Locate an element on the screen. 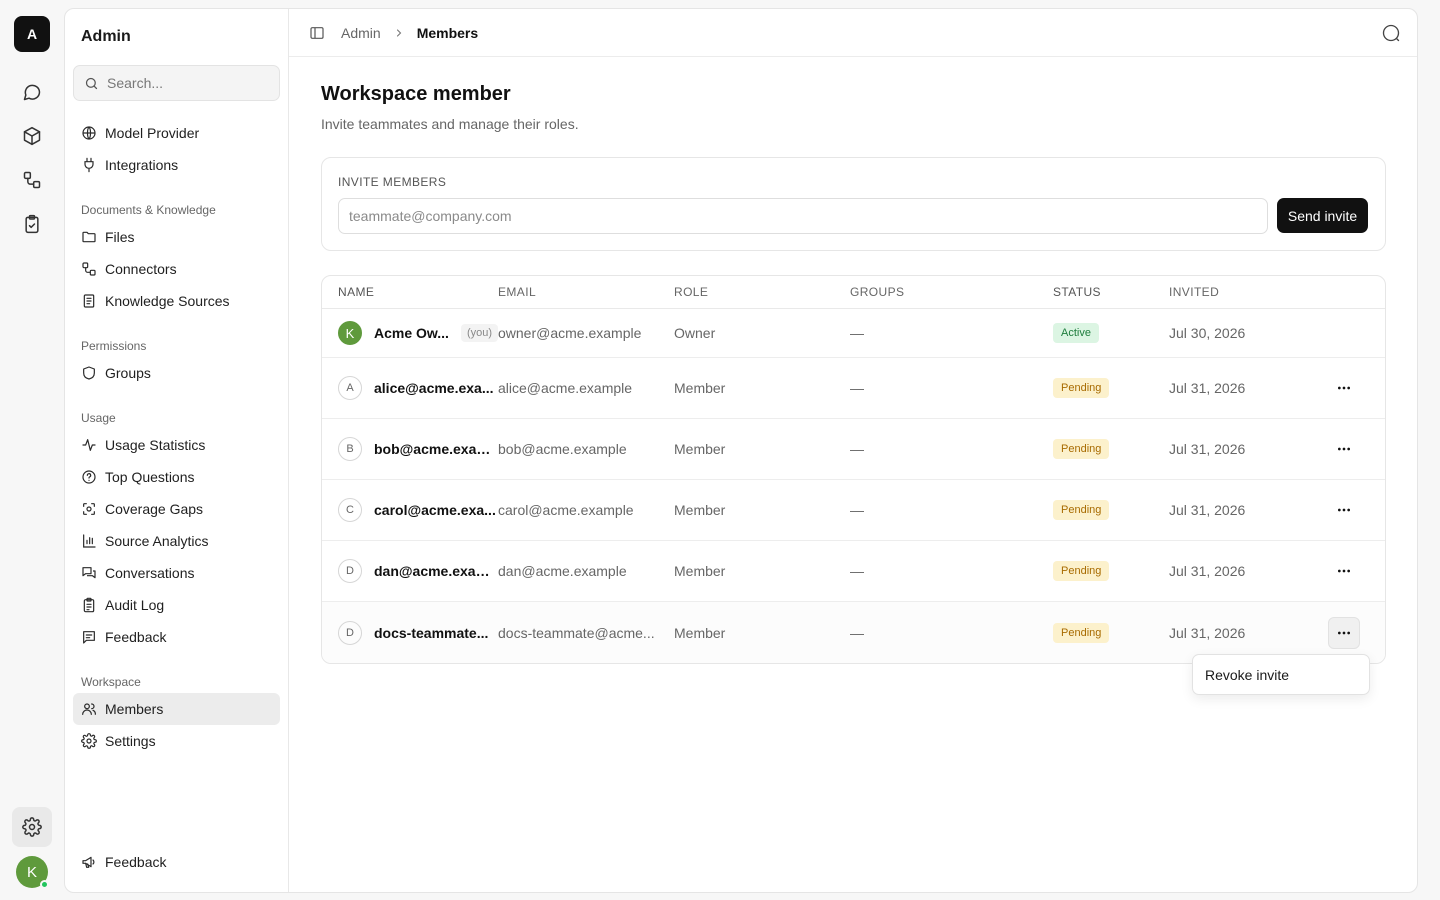 This screenshot has height=900, width=1440. sidebar-item-source-analytics: Source Analytics is located at coordinates (176, 541).